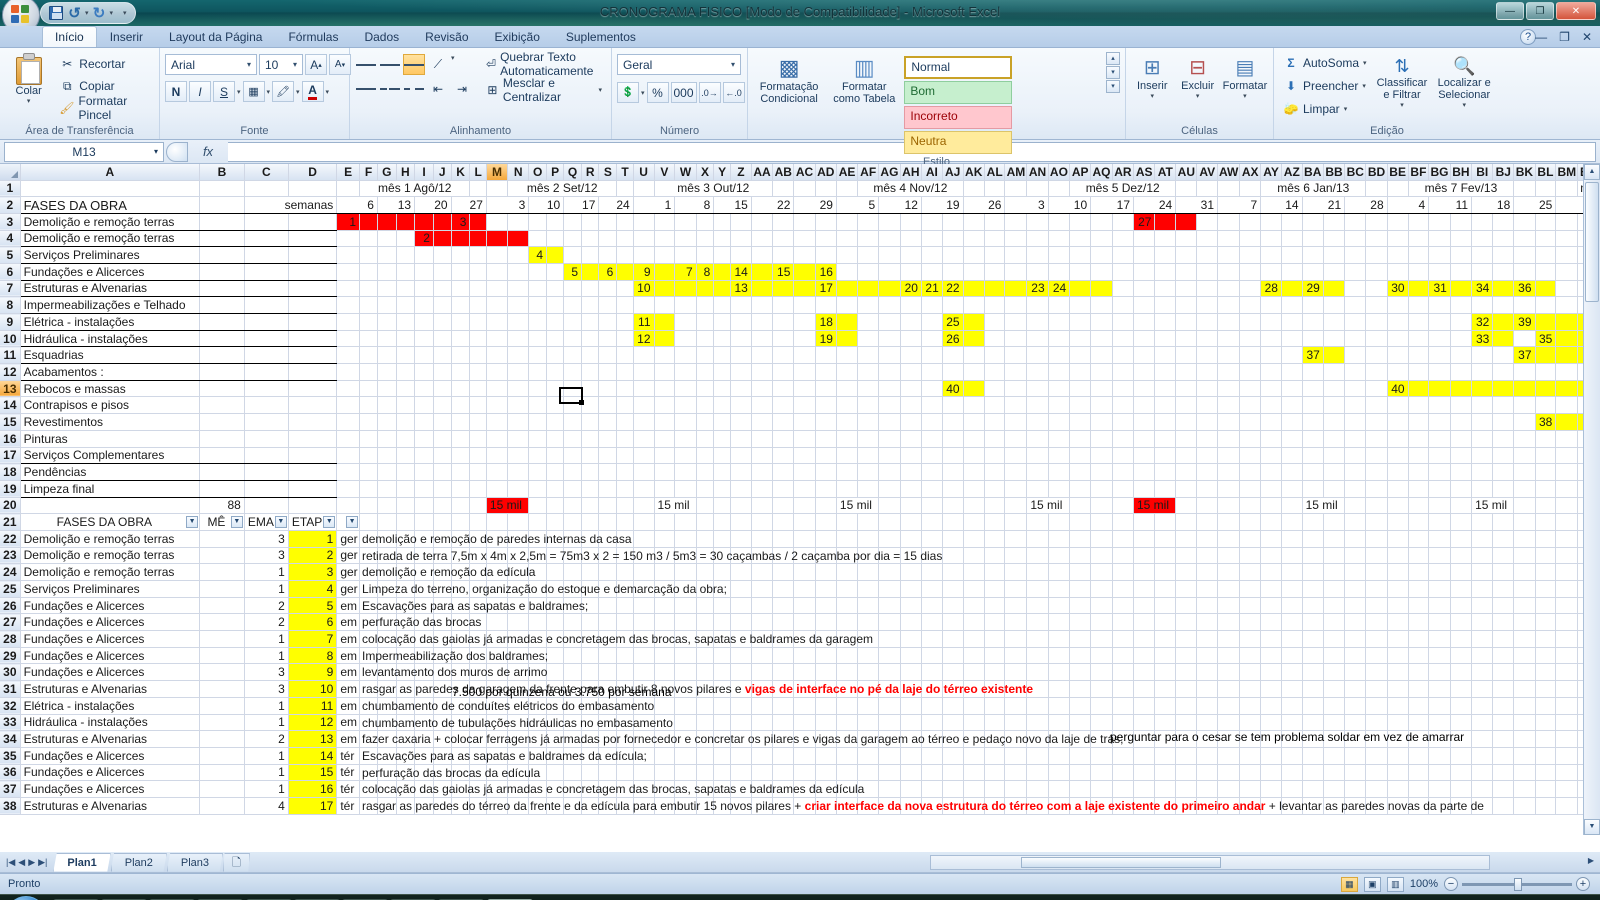 This screenshot has width=1600, height=900. Describe the element at coordinates (1324, 506) in the screenshot. I see `budget-marker: 15 mil` at that location.